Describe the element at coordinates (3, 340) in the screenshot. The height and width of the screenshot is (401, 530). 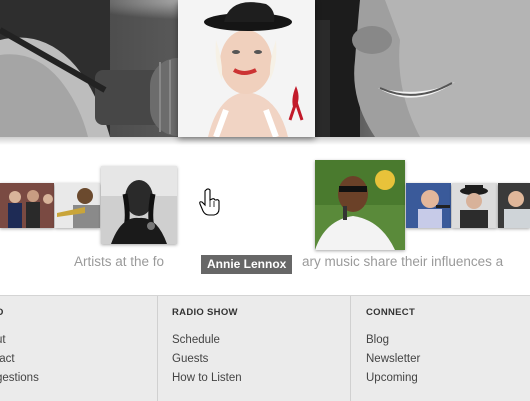
I see `footer-link: ut` at that location.